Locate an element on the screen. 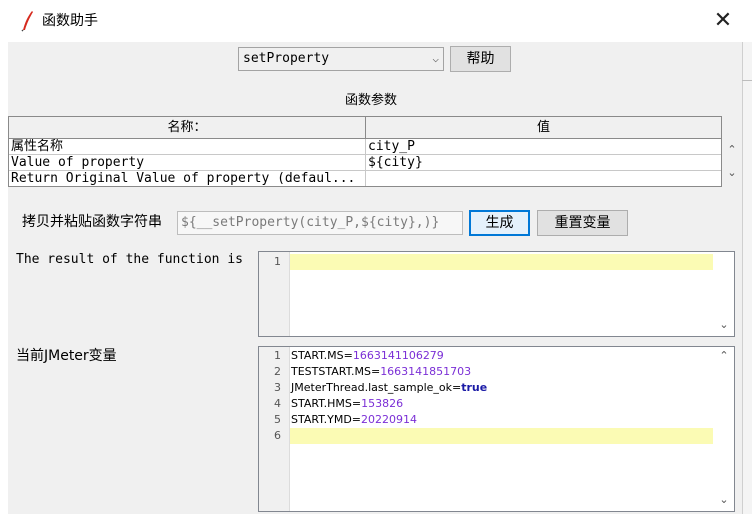 The image size is (752, 514). function-select: setProperty ⌵ is located at coordinates (341, 59).